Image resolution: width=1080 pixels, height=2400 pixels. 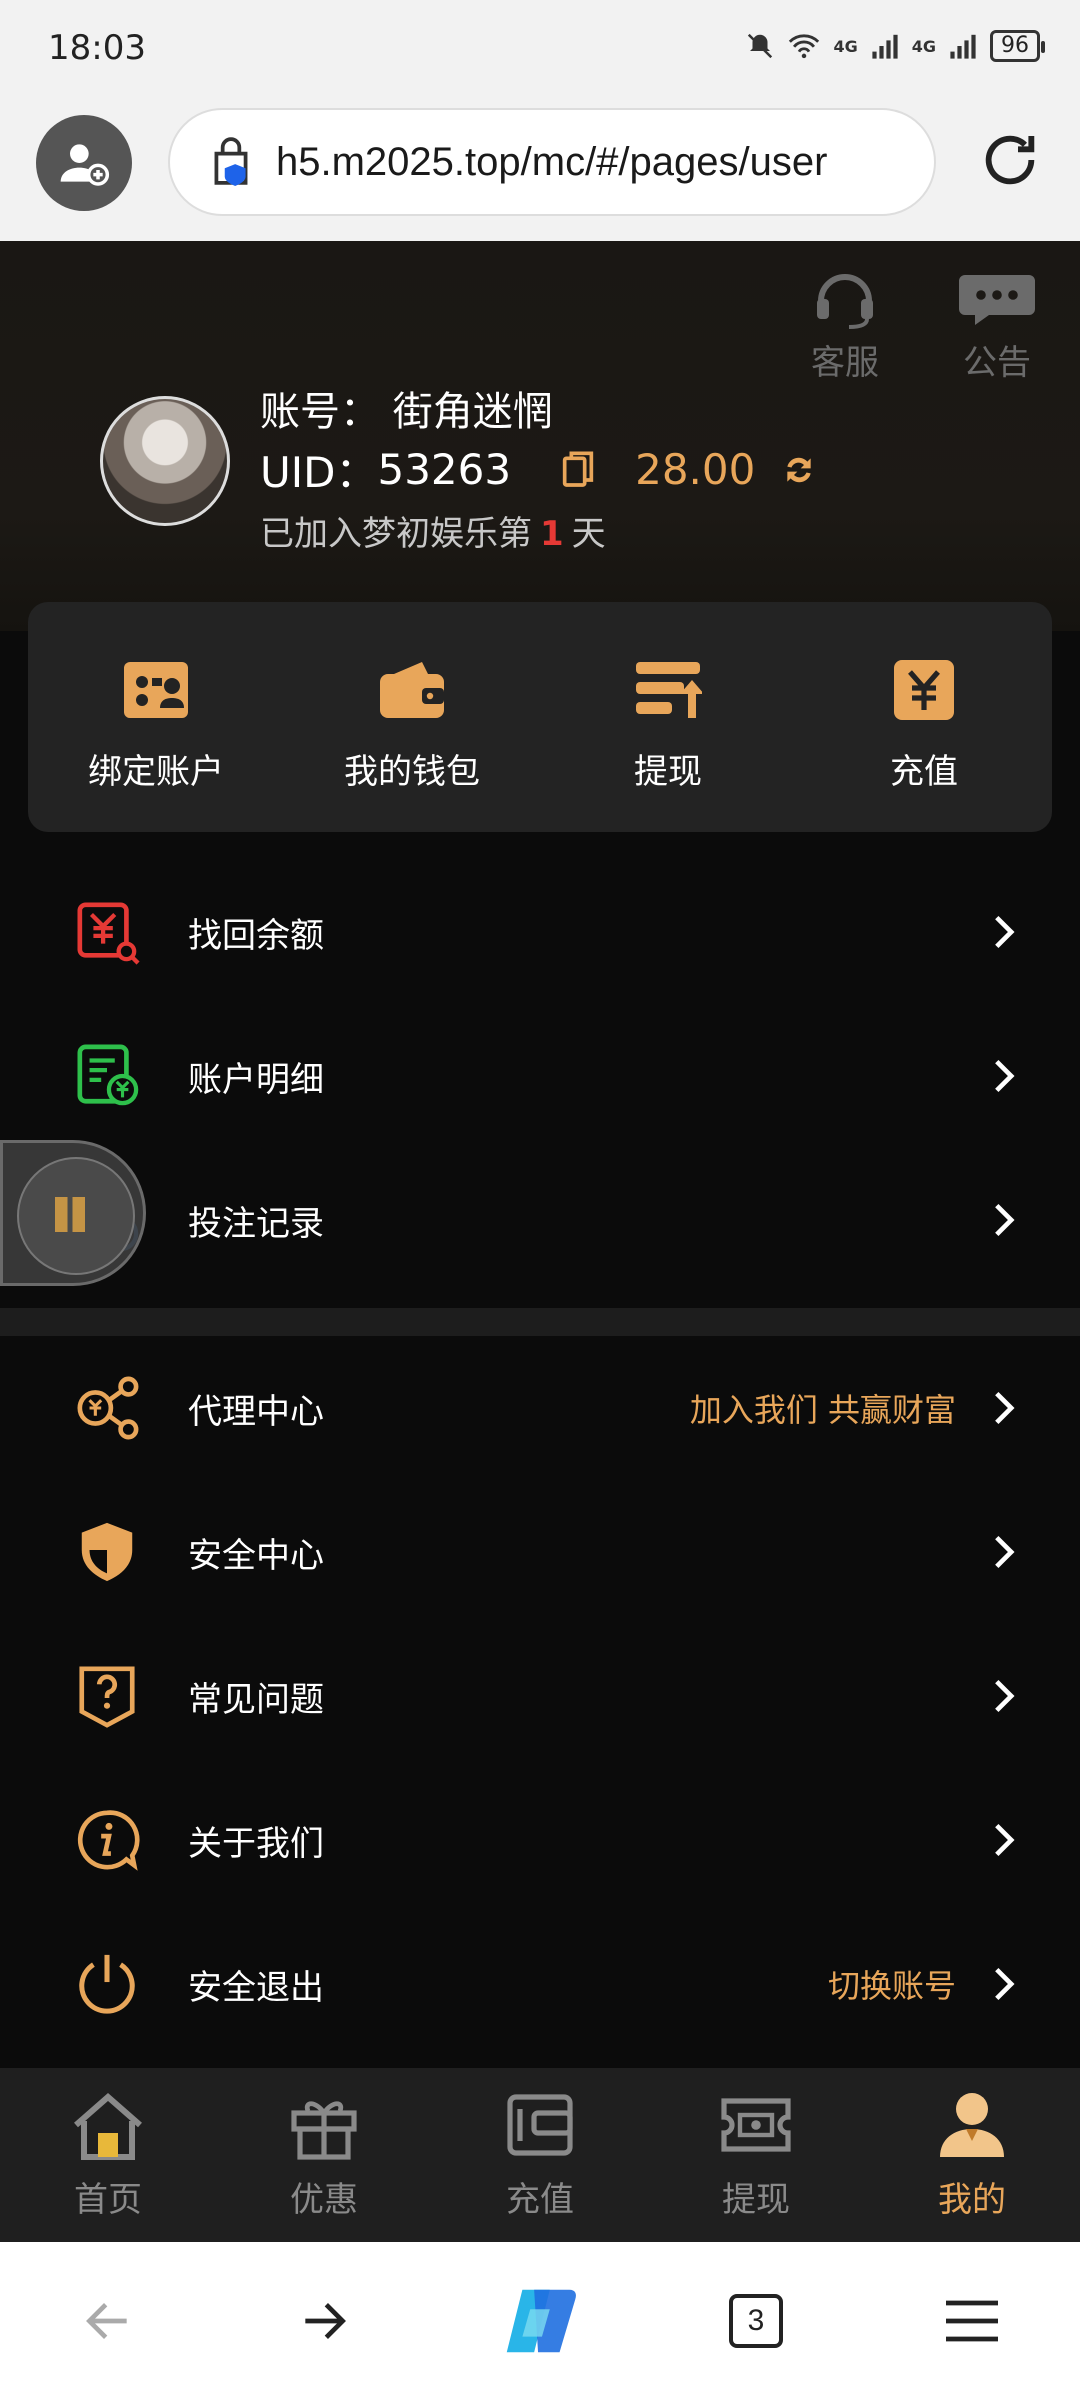 What do you see at coordinates (472, 412) in the screenshot?
I see `account-name: 街角迷惘` at bounding box center [472, 412].